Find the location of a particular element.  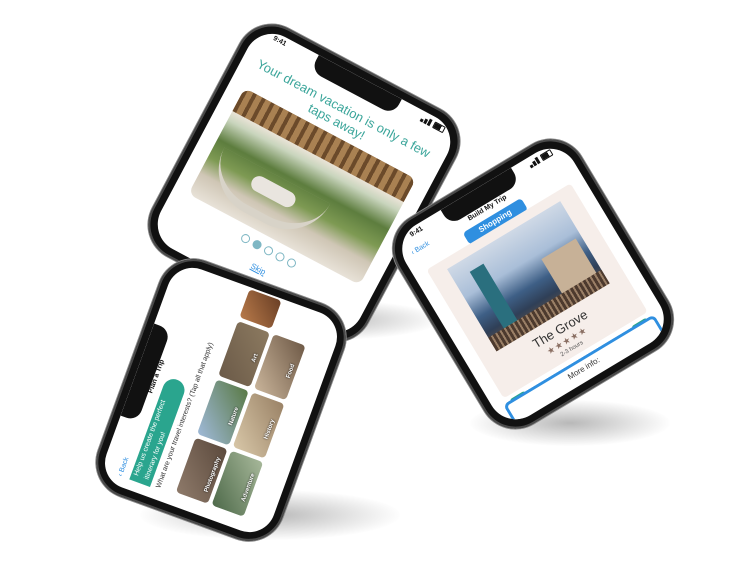

interest-label: Food is located at coordinates (291, 371).